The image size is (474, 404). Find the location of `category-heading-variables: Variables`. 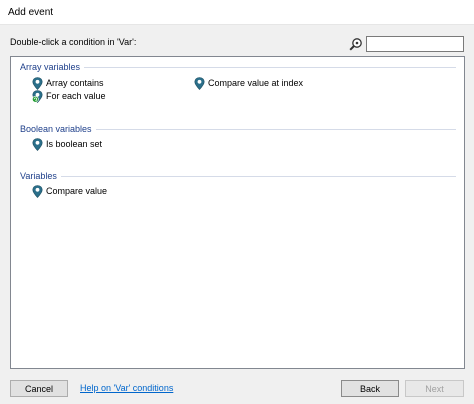

category-heading-variables: Variables is located at coordinates (238, 176).